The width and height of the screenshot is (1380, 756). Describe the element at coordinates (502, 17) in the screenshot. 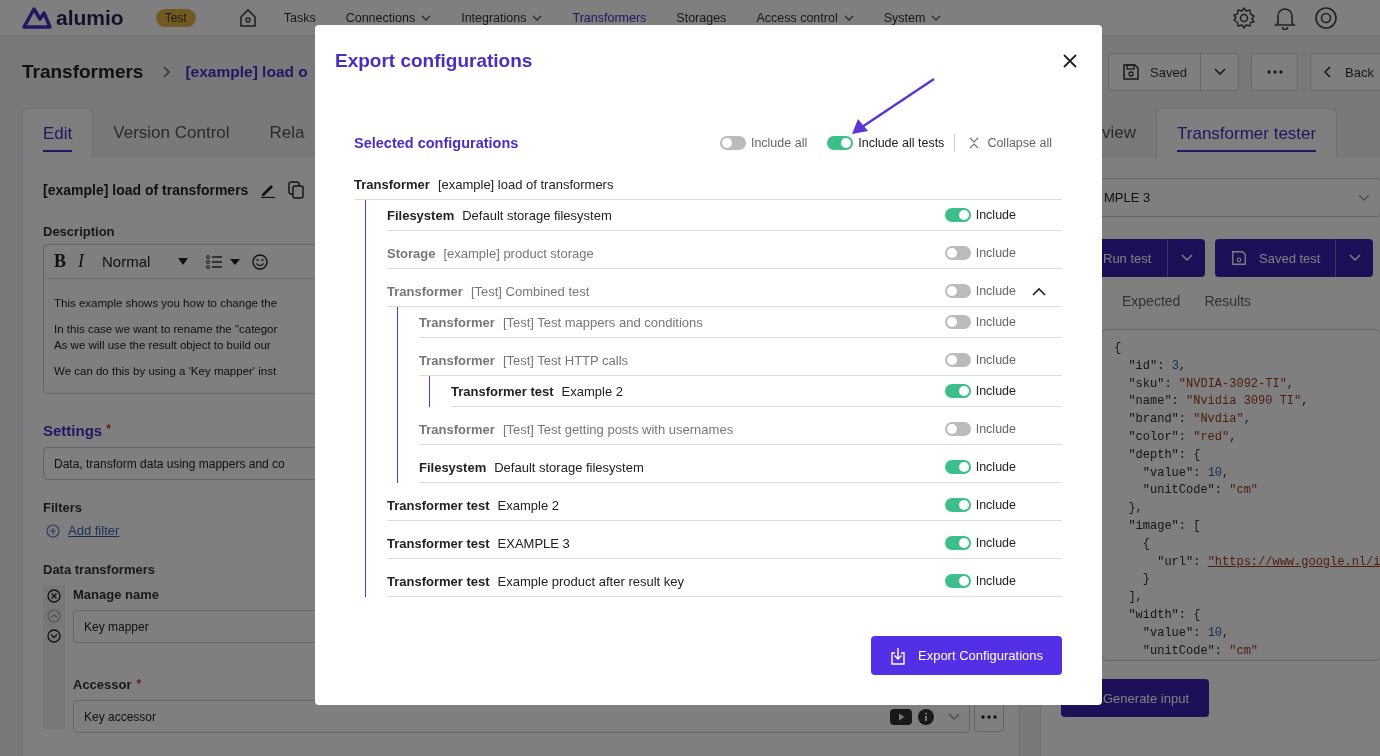

I see `nav-item: Integrations` at that location.